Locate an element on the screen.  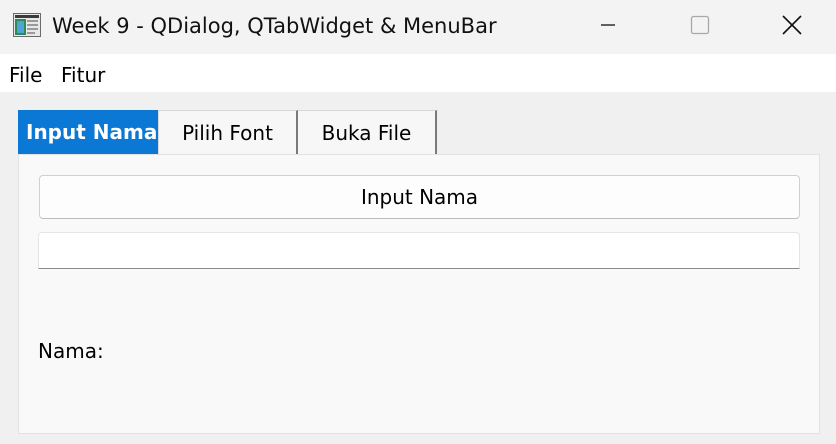
minimize-icon is located at coordinates (608, 27).